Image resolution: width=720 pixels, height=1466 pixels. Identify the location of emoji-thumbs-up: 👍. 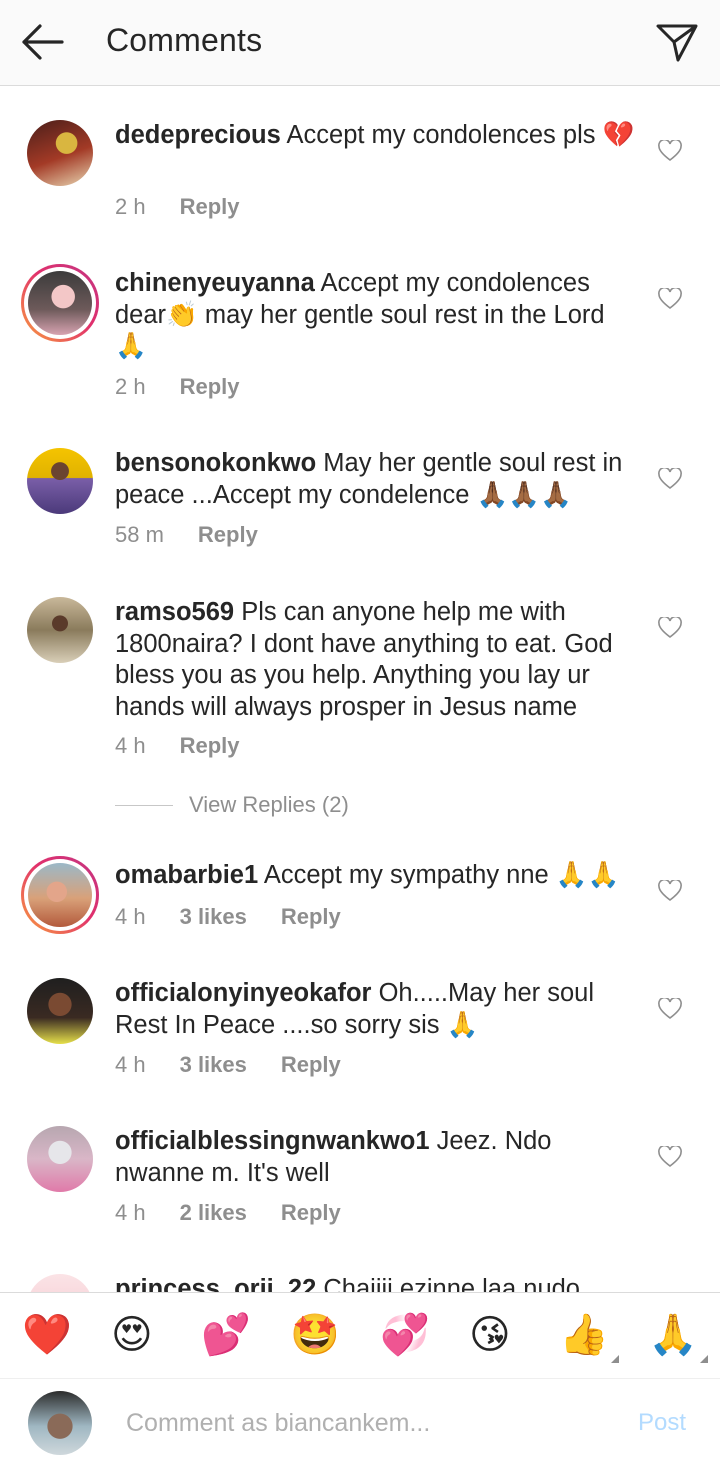
(589, 1337).